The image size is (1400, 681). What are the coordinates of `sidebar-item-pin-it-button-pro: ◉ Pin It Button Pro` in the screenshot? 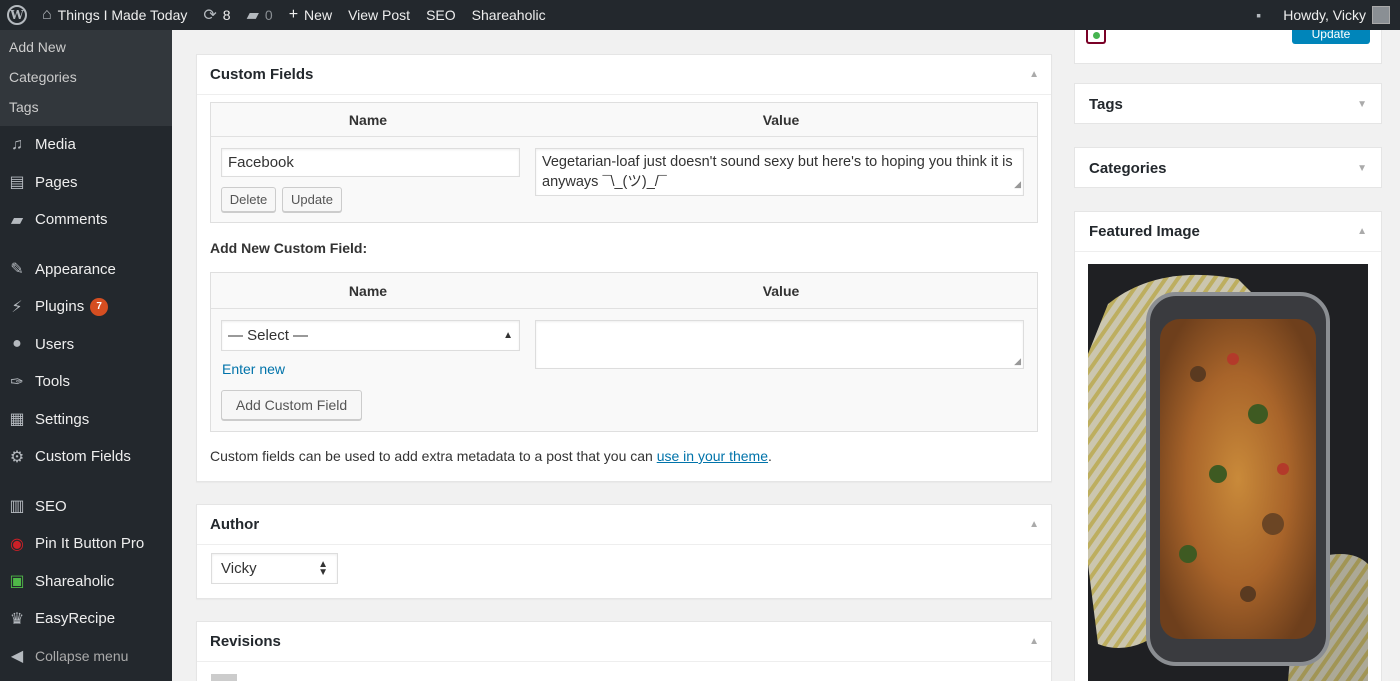 It's located at (86, 544).